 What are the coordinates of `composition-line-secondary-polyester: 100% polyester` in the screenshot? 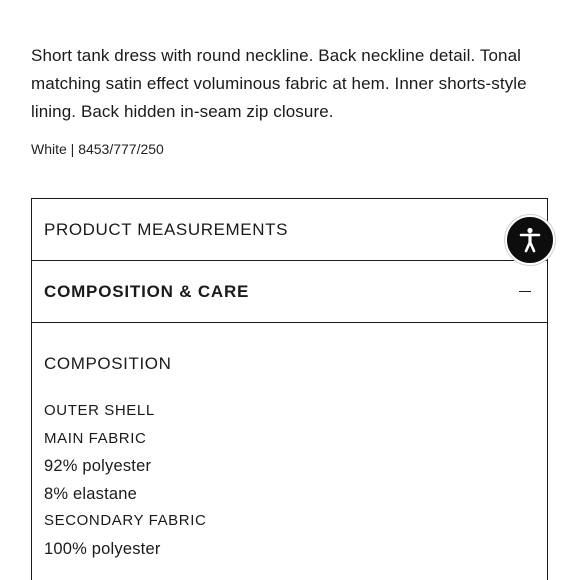 It's located at (102, 548).